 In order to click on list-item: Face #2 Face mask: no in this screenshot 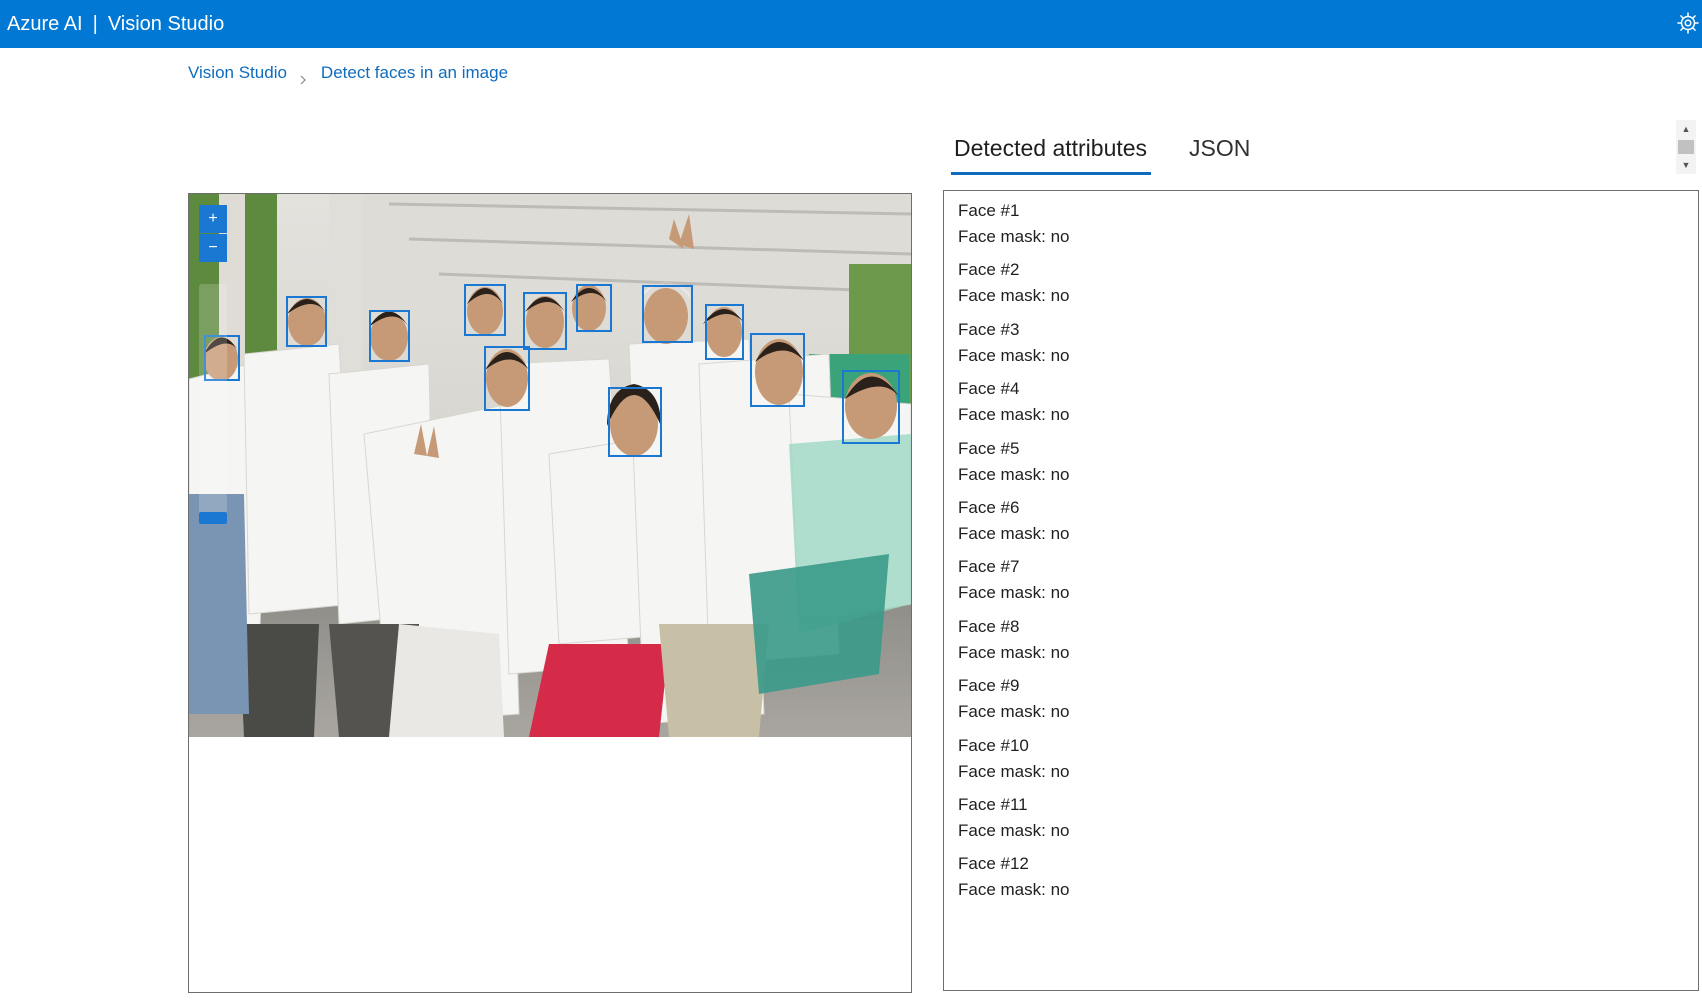, I will do `click(1328, 286)`.